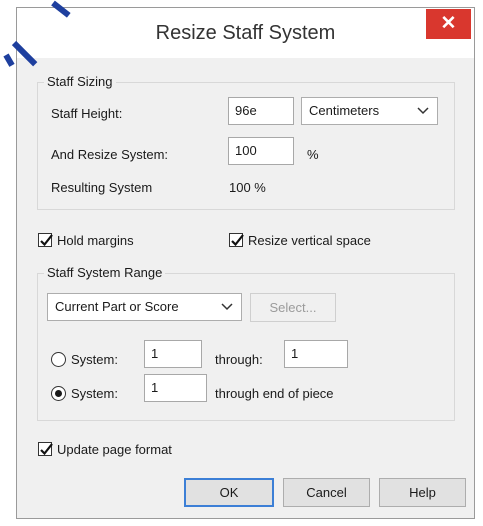 This screenshot has height=526, width=483. What do you see at coordinates (261, 111) in the screenshot?
I see `staff-height-input: 96e` at bounding box center [261, 111].